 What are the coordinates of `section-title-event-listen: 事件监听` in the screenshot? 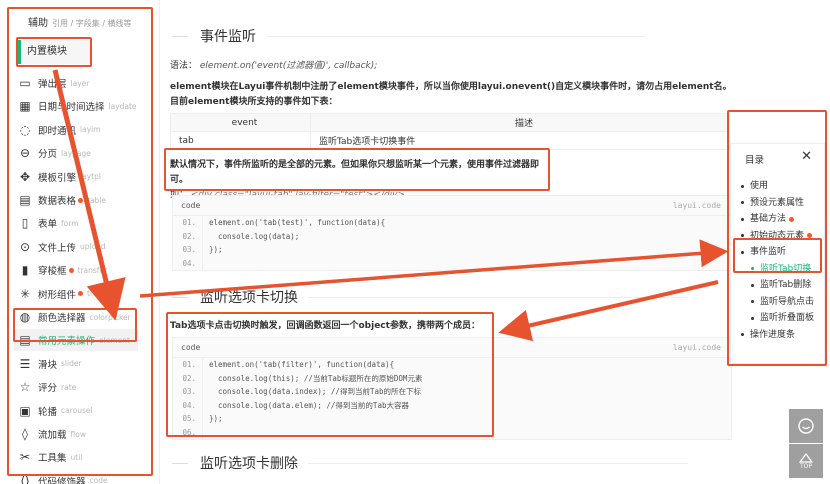 It's located at (409, 36).